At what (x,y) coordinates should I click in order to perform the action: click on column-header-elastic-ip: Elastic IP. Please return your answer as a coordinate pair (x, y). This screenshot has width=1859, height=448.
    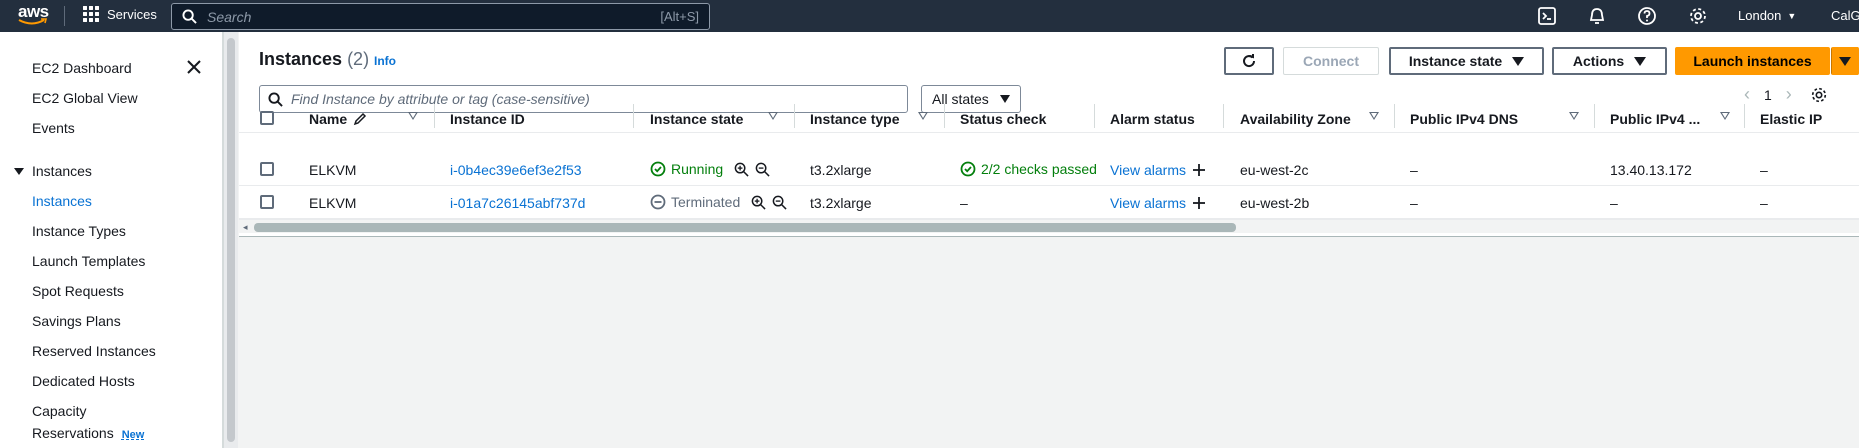
    Looking at the image, I should click on (1791, 119).